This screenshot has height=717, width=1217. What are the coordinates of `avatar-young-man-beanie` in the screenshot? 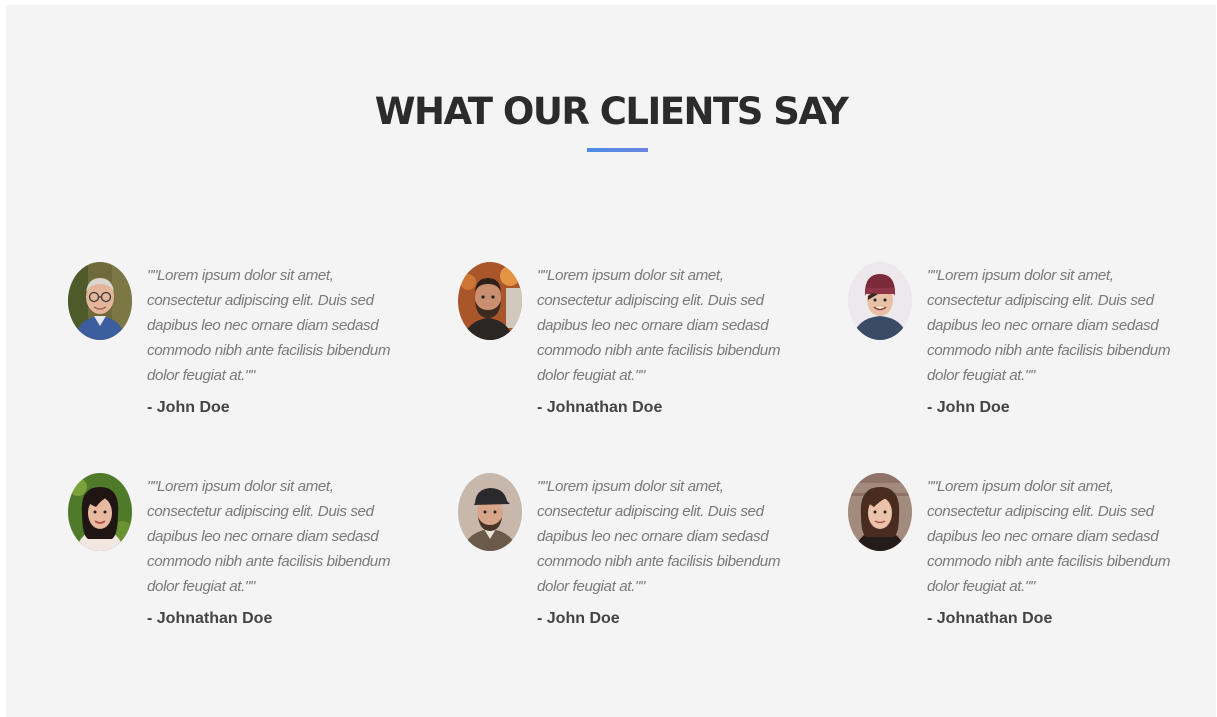 It's located at (880, 301).